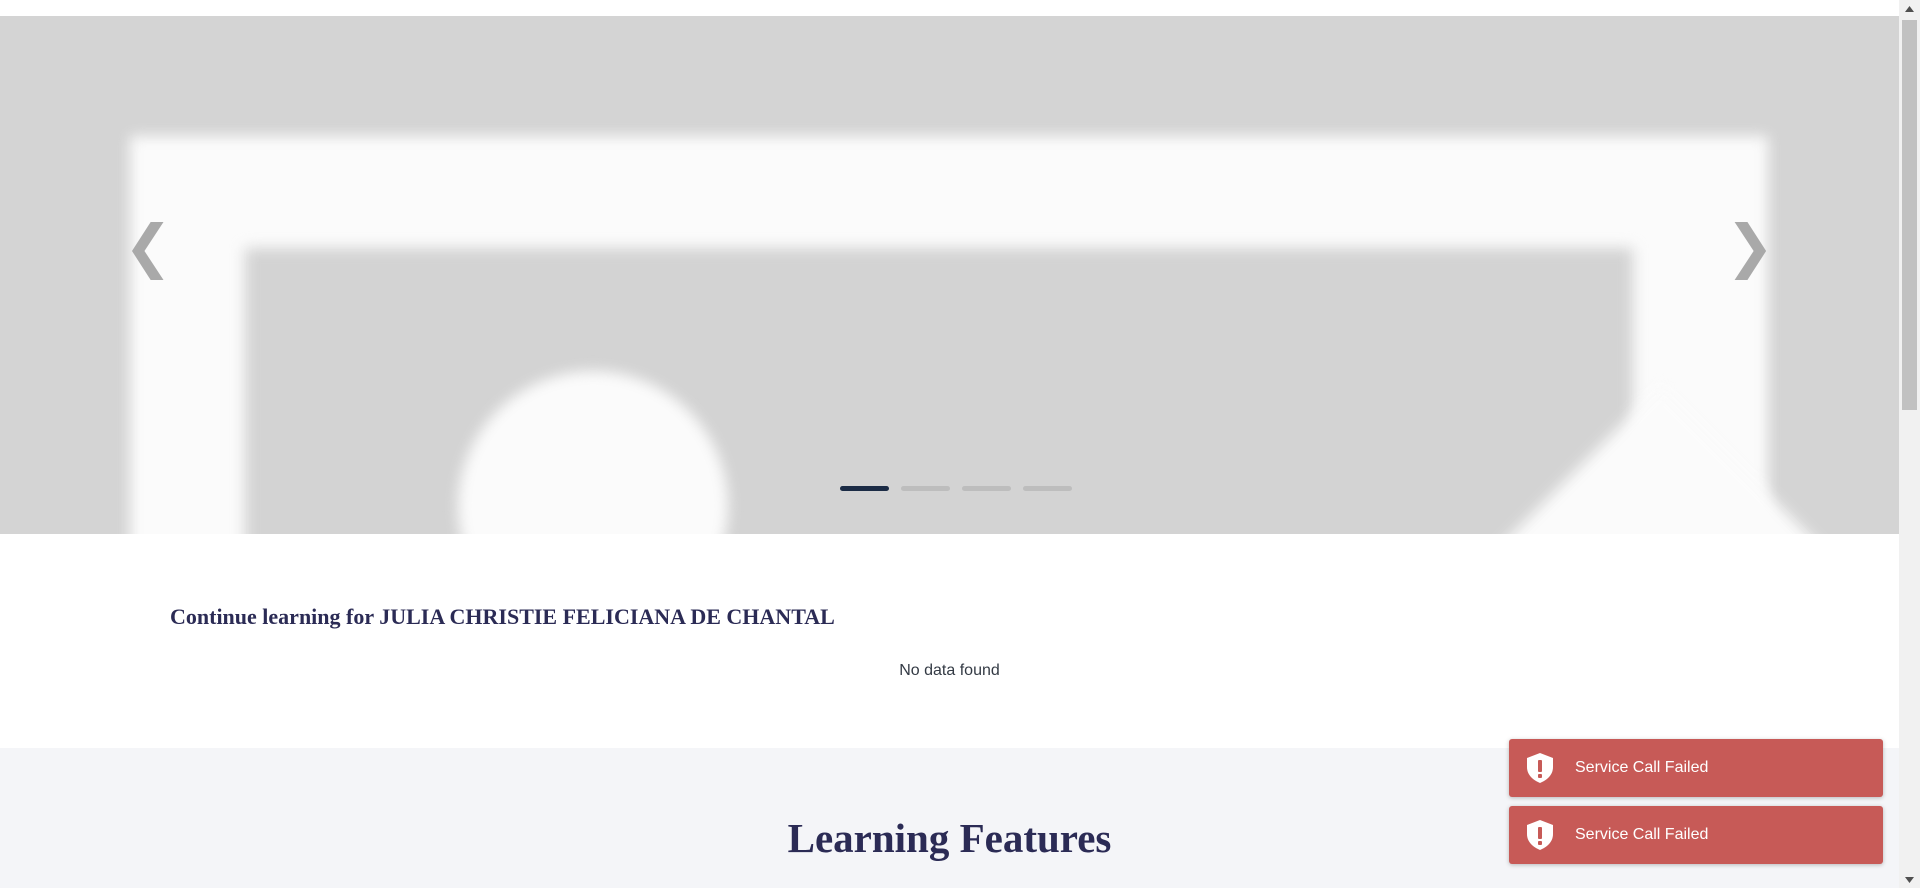 This screenshot has width=1920, height=888. Describe the element at coordinates (1909, 444) in the screenshot. I see `page-scrollbar` at that location.